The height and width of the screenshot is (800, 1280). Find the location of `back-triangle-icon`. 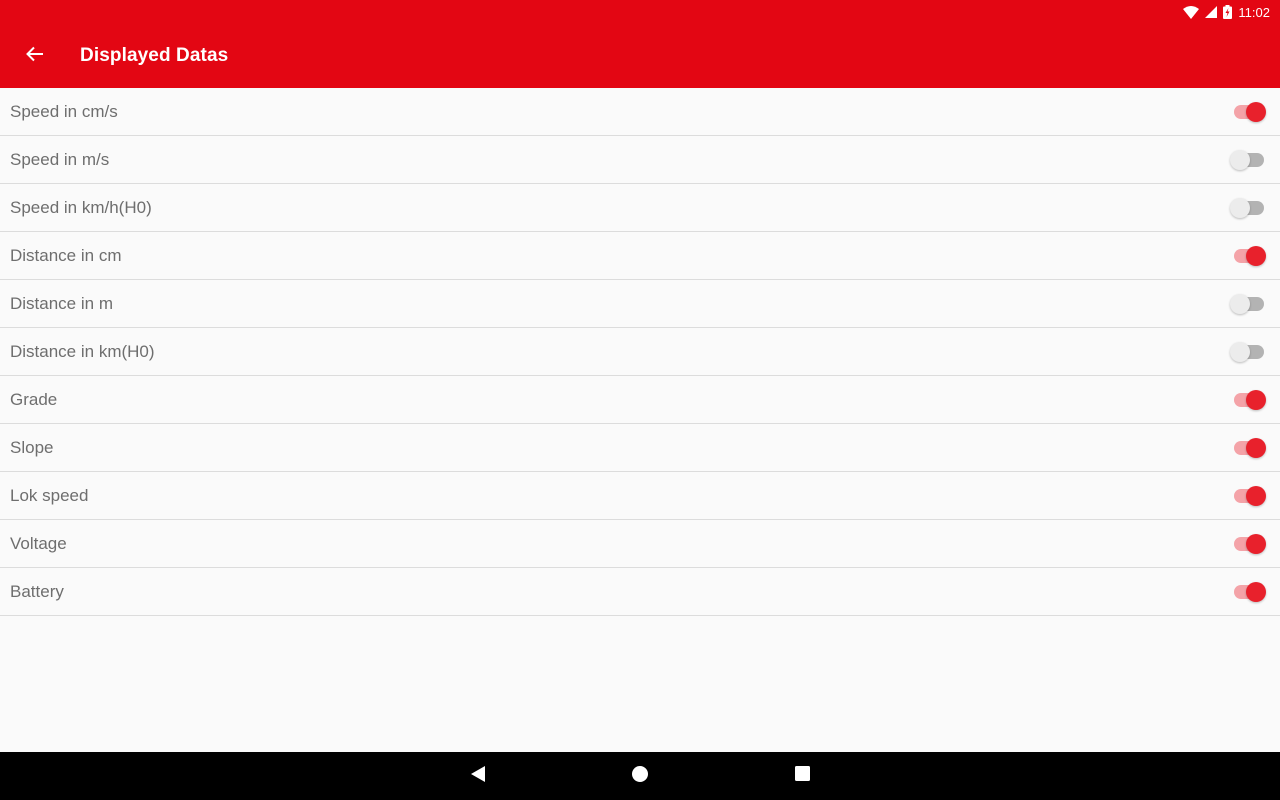

back-triangle-icon is located at coordinates (478, 776).